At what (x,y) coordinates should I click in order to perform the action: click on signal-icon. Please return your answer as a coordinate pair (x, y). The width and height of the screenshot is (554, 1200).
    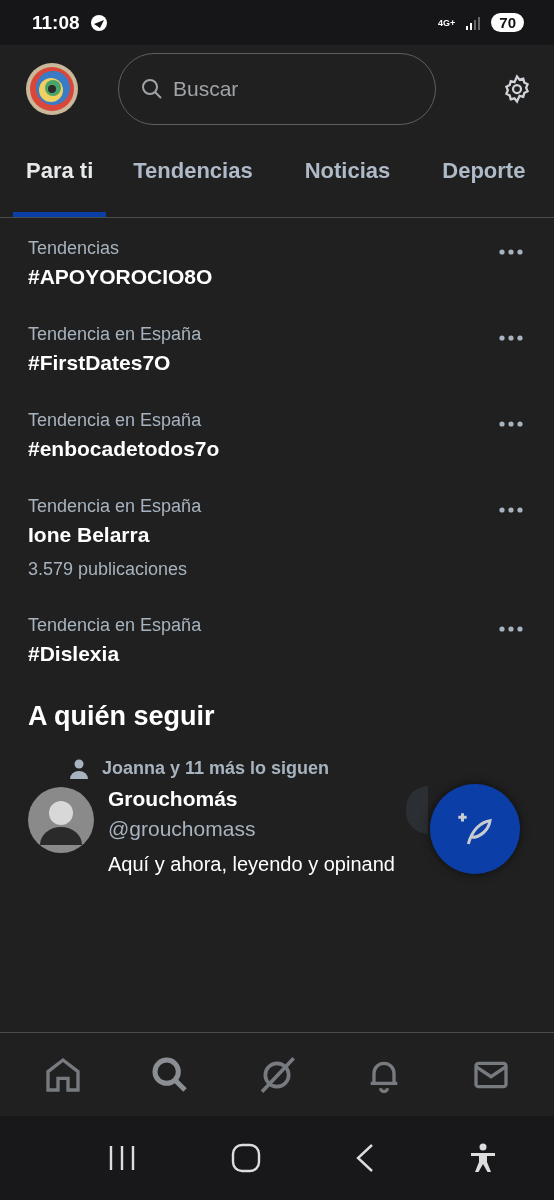
    Looking at the image, I should click on (473, 22).